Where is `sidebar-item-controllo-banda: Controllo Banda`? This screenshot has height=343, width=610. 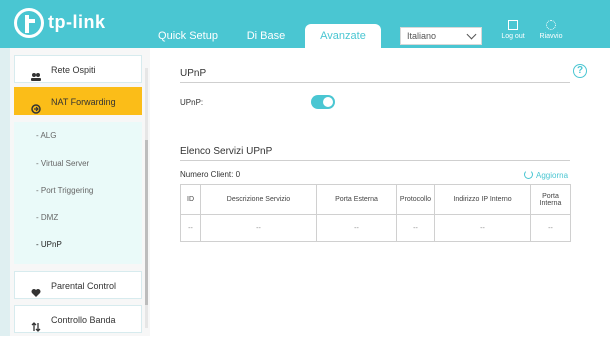
sidebar-item-controllo-banda: Controllo Banda is located at coordinates (78, 319).